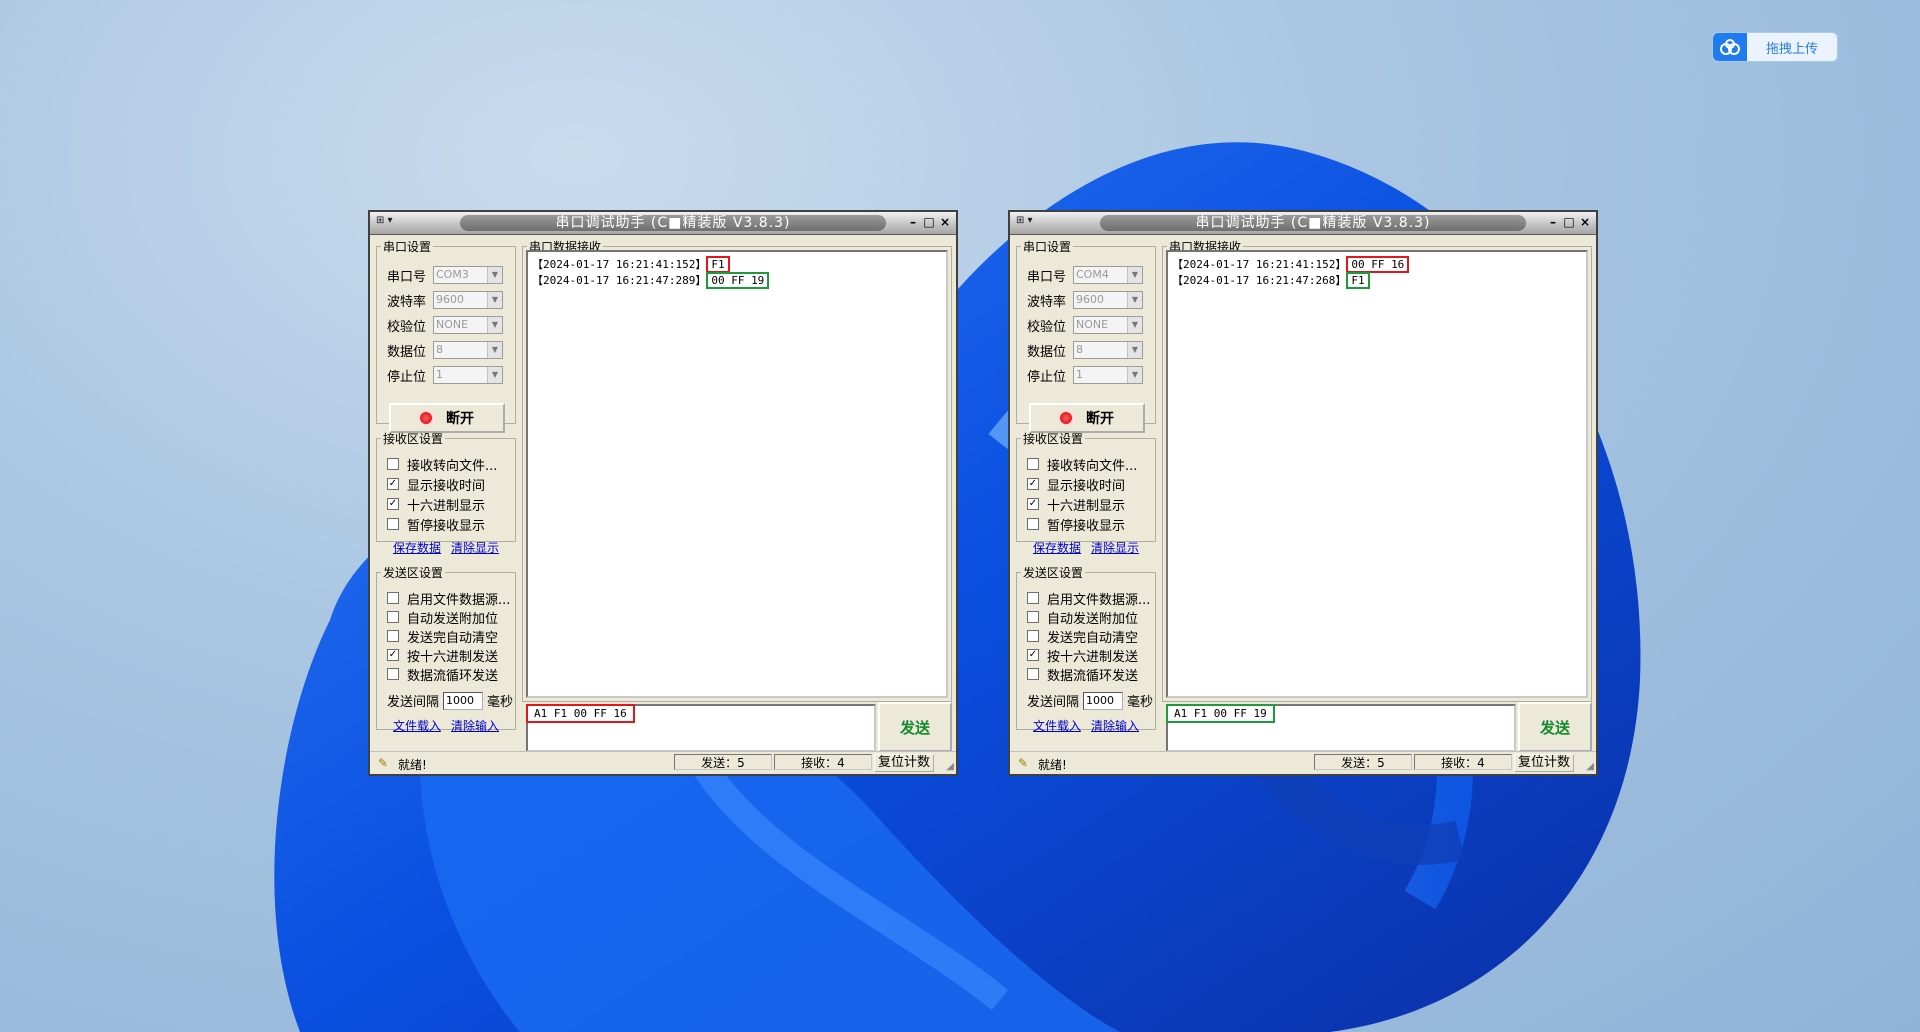  What do you see at coordinates (651, 280) in the screenshot?
I see `receive-line: 【2024-01-17 16:21:47:289】 00 FF 19` at bounding box center [651, 280].